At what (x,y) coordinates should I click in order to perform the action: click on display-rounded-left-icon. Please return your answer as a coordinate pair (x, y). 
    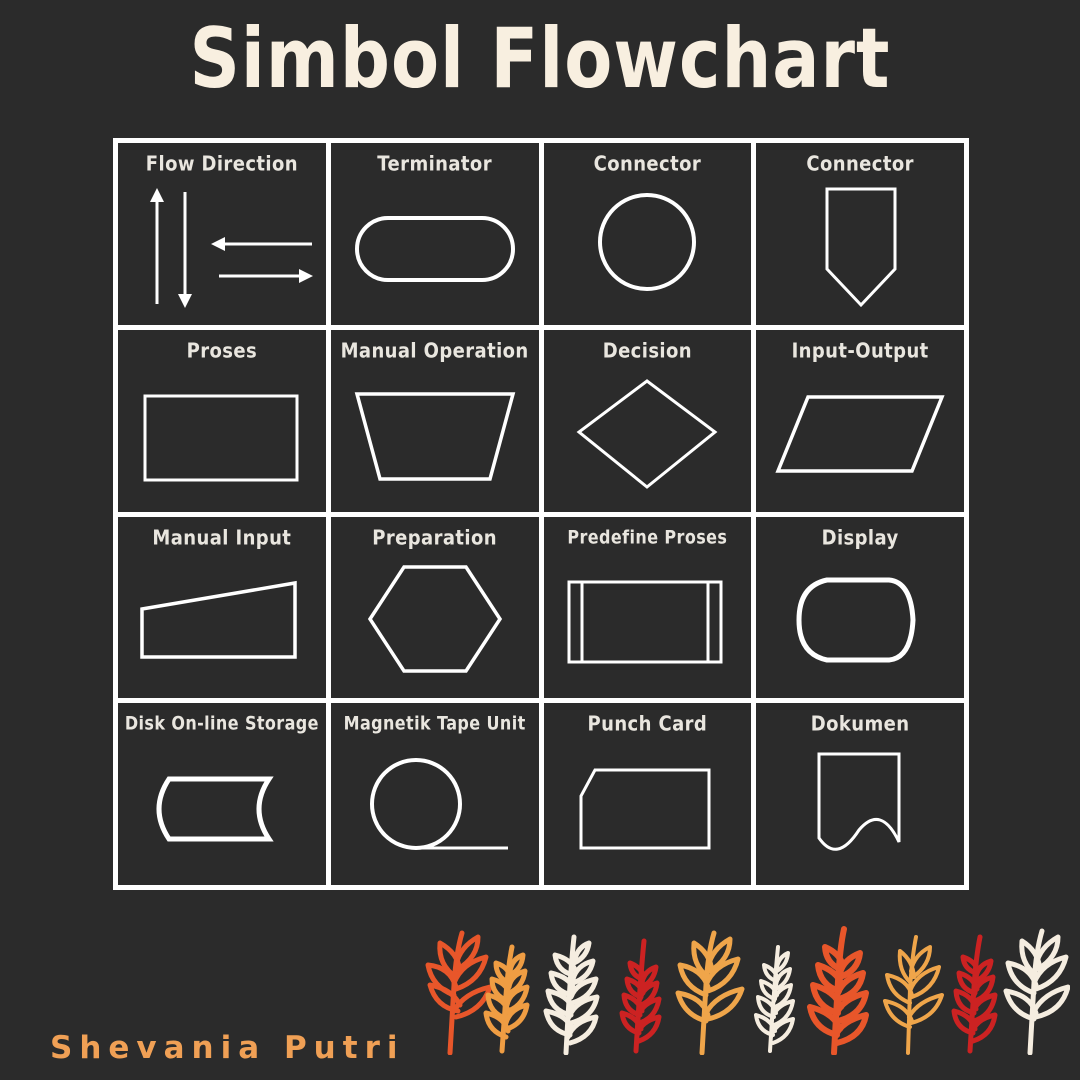
    Looking at the image, I should click on (860, 621).